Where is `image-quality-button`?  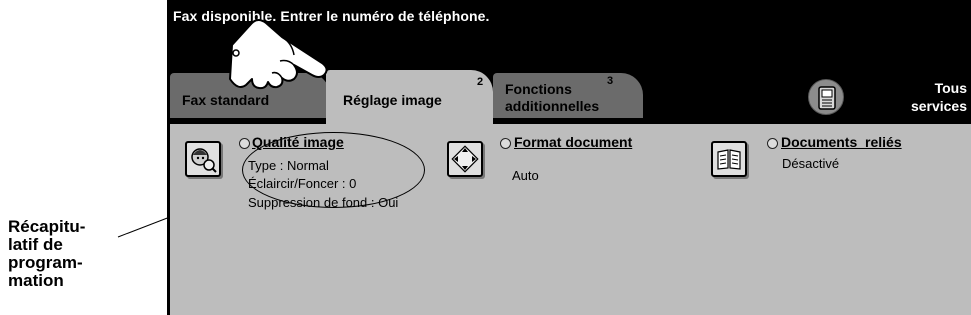
image-quality-button is located at coordinates (203, 159).